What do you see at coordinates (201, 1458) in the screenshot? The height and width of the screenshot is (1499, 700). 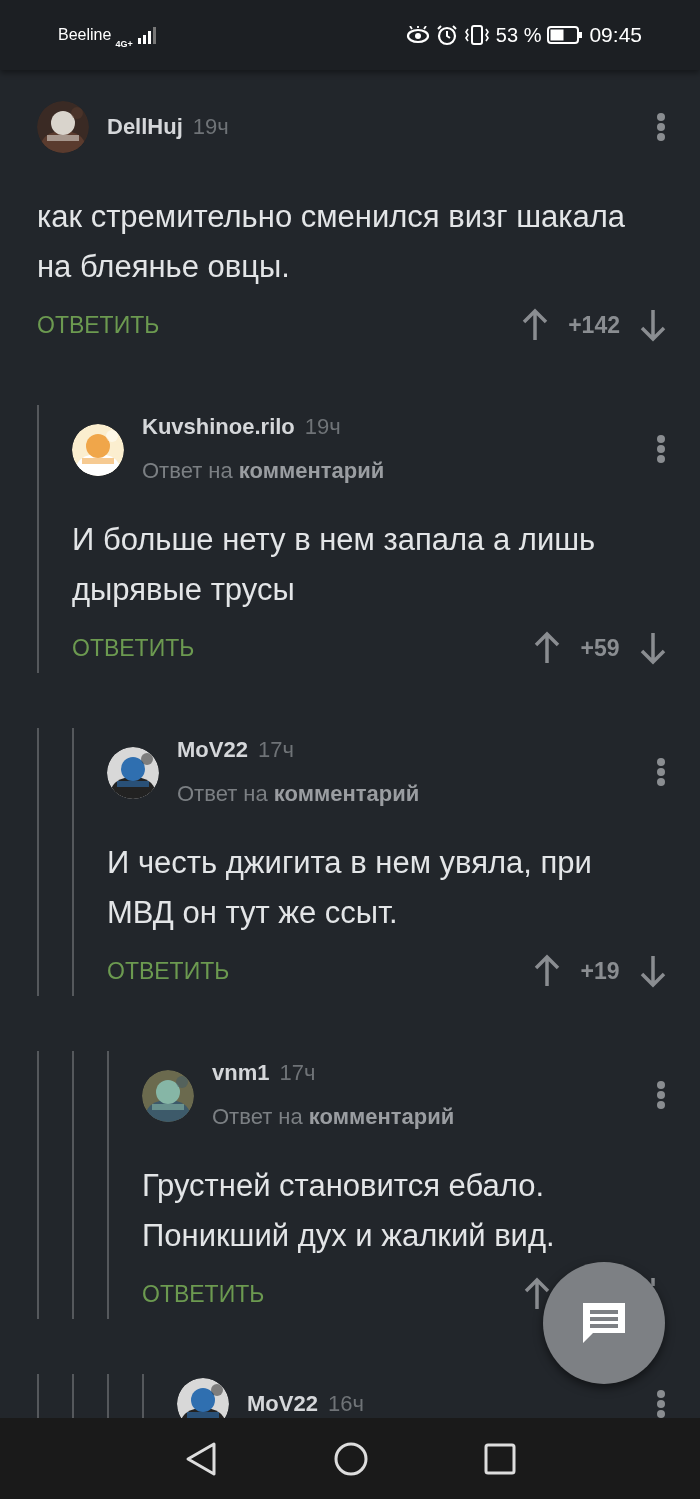 I see `back-icon` at bounding box center [201, 1458].